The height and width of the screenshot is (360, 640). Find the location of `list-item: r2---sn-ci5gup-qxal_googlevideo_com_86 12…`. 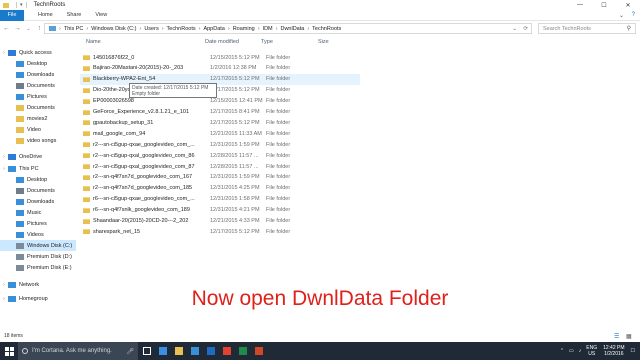

list-item: r2---sn-ci5gup-qxal_googlevideo_com_86 12… is located at coordinates (220, 155).